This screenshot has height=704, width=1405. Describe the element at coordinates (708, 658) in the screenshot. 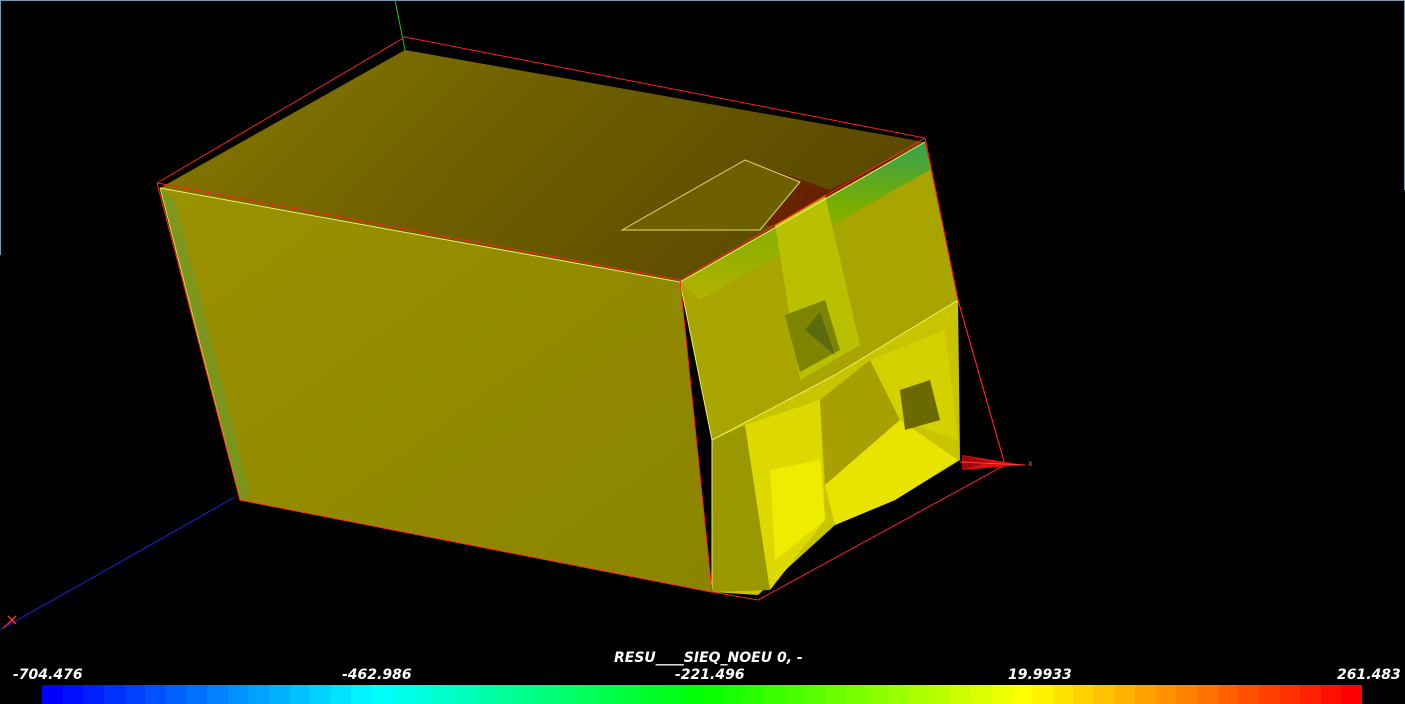

I see `scalar-bar-title: RESU____SIEQ_NOEU 0, -` at that location.